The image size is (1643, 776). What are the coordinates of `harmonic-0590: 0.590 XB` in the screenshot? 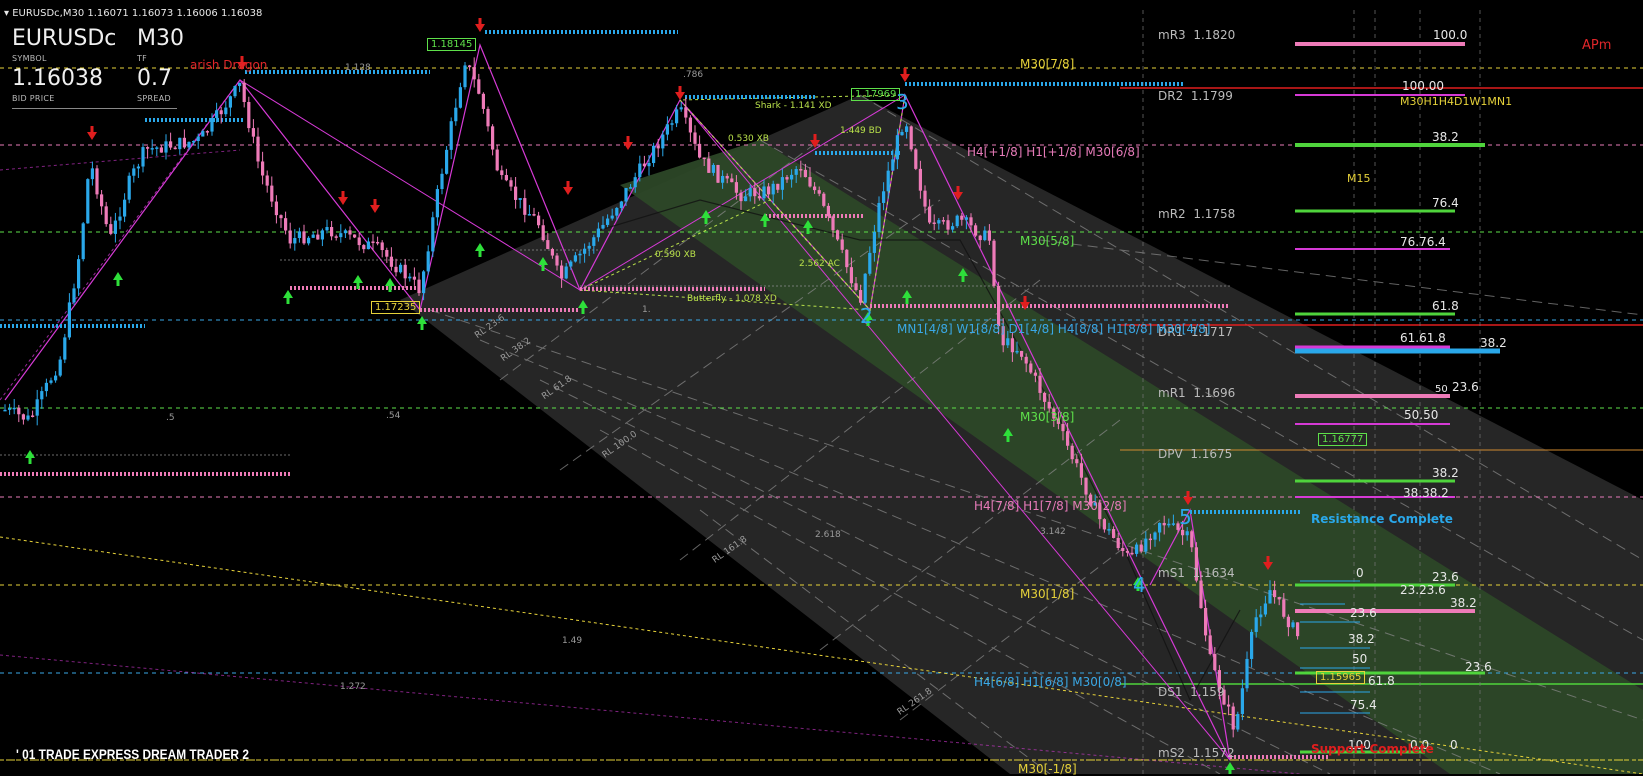 It's located at (675, 255).